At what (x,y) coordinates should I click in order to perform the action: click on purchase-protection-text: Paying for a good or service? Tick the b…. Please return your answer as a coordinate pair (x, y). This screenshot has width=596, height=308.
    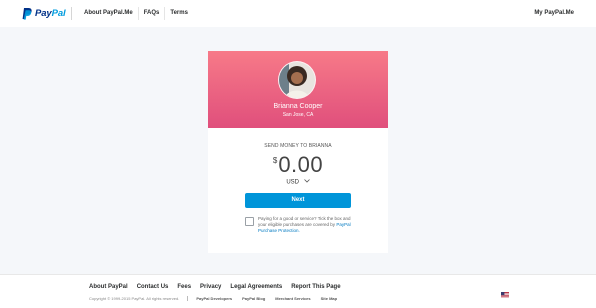
    Looking at the image, I should click on (308, 225).